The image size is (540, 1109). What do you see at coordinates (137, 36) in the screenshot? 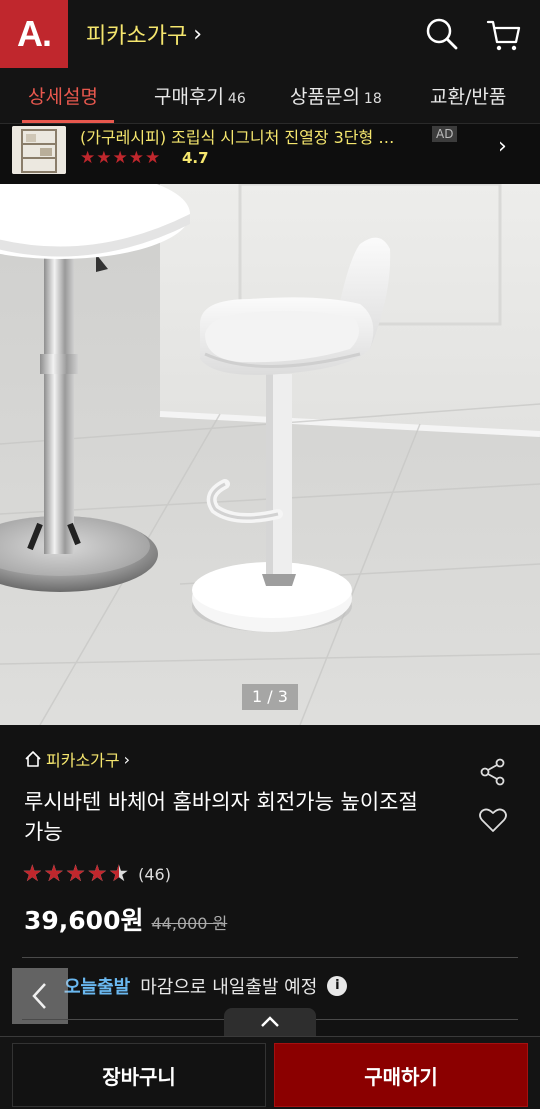
I see `store-title-text: 피카소가구` at bounding box center [137, 36].